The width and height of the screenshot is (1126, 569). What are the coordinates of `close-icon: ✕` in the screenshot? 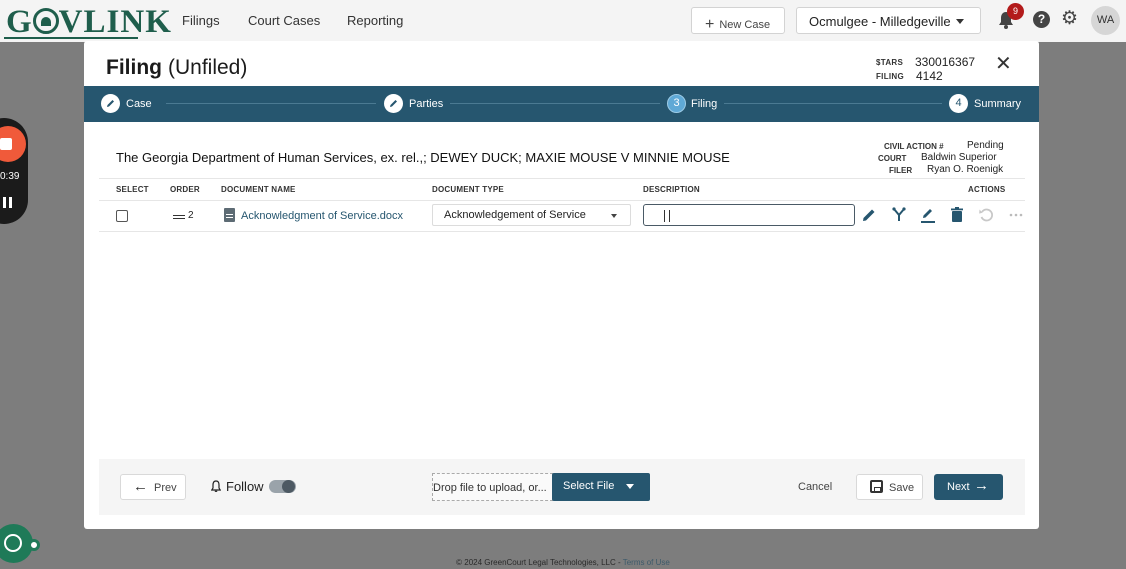 It's located at (1003, 64).